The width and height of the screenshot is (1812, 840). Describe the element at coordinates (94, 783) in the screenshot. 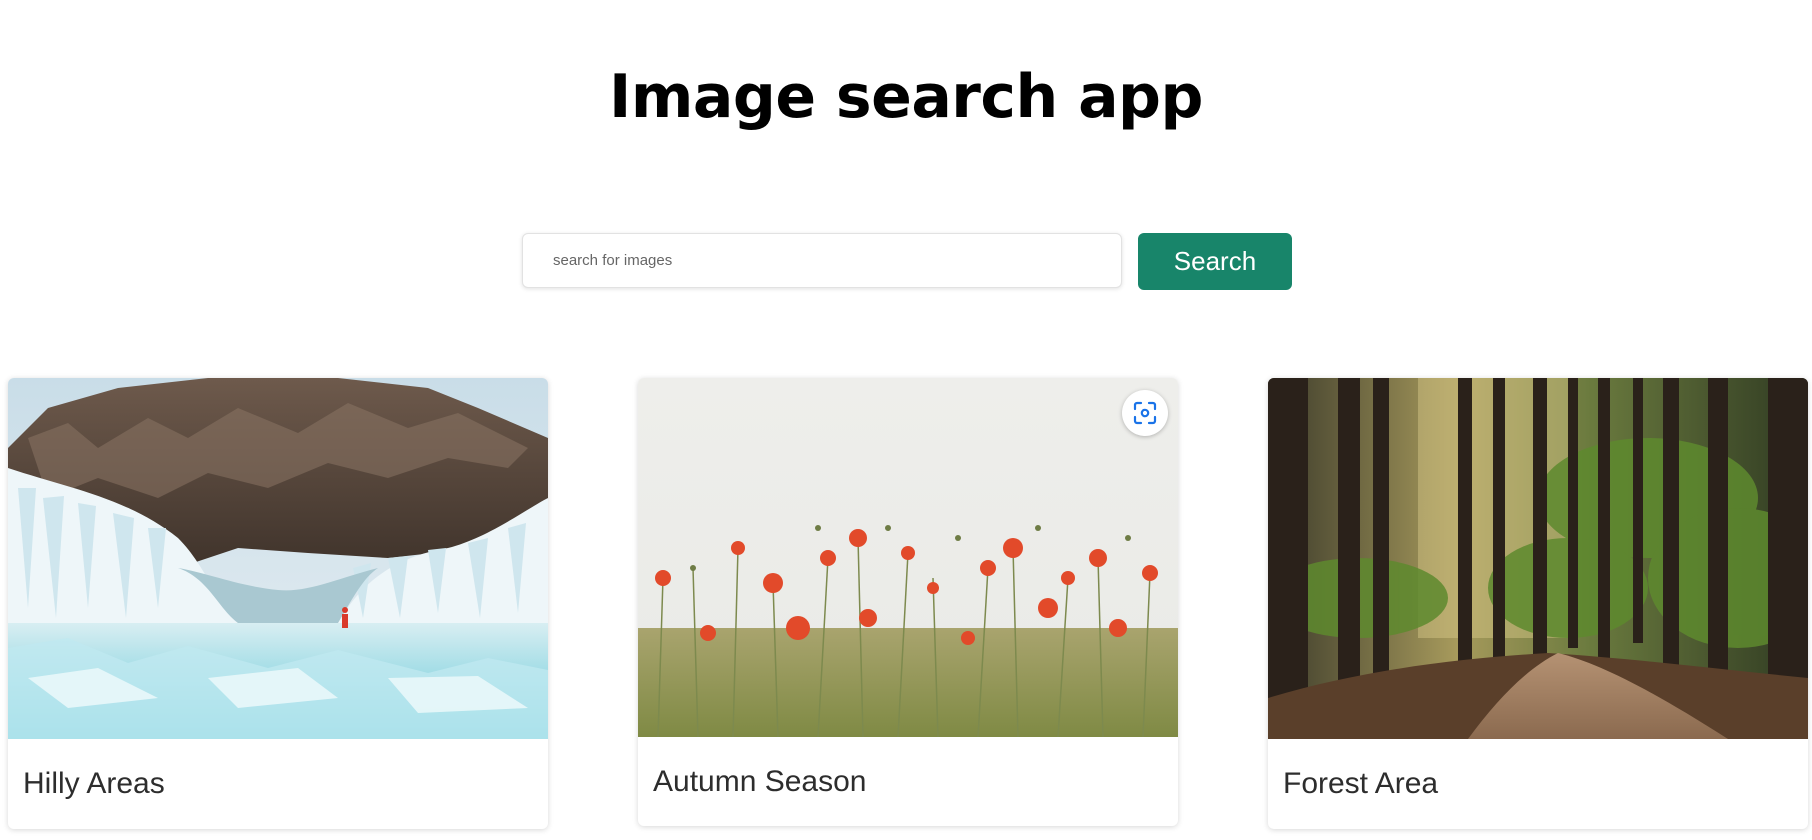

I see `result-caption: Hilly Areas` at that location.